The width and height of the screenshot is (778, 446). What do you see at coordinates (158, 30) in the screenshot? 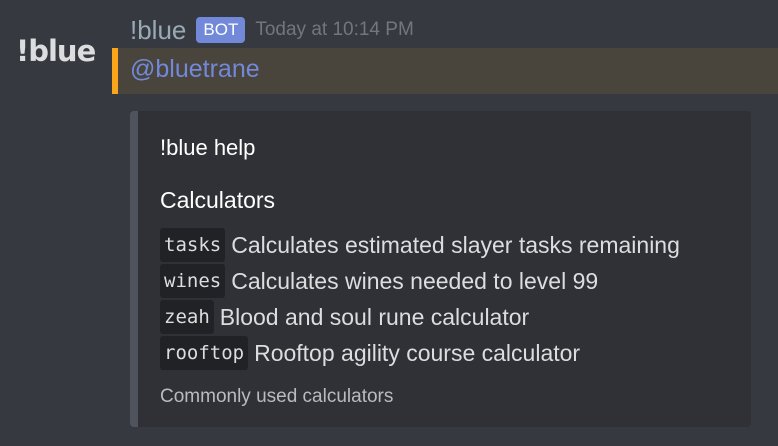
I see `author-username: !blue` at bounding box center [158, 30].